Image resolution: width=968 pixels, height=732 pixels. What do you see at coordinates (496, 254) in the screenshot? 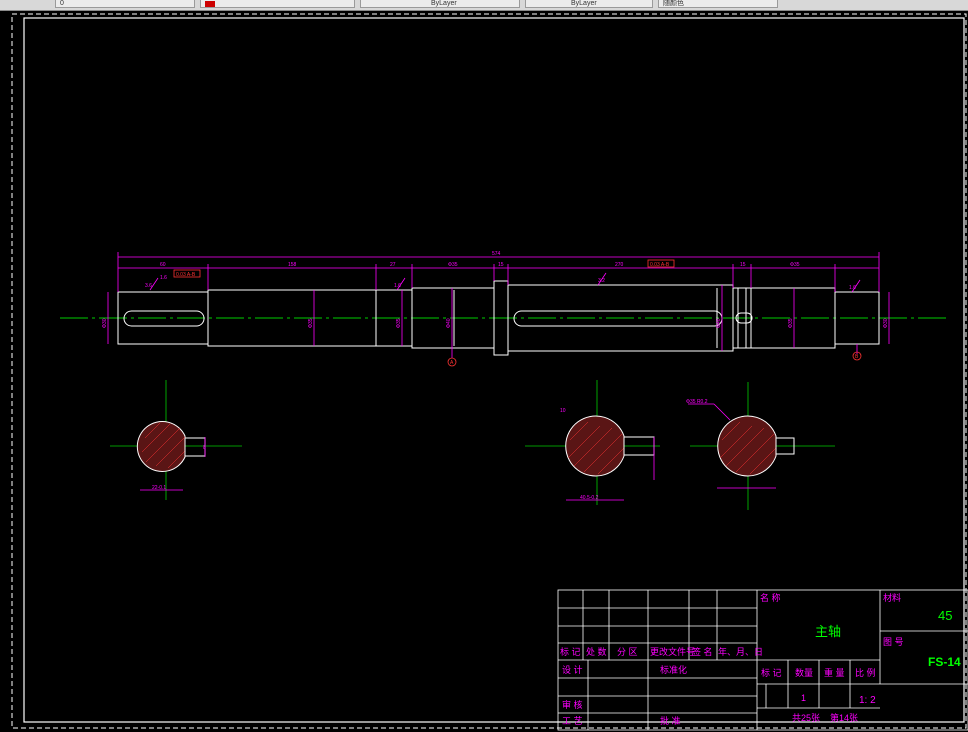
I see `overall-length-text: 574` at bounding box center [496, 254].